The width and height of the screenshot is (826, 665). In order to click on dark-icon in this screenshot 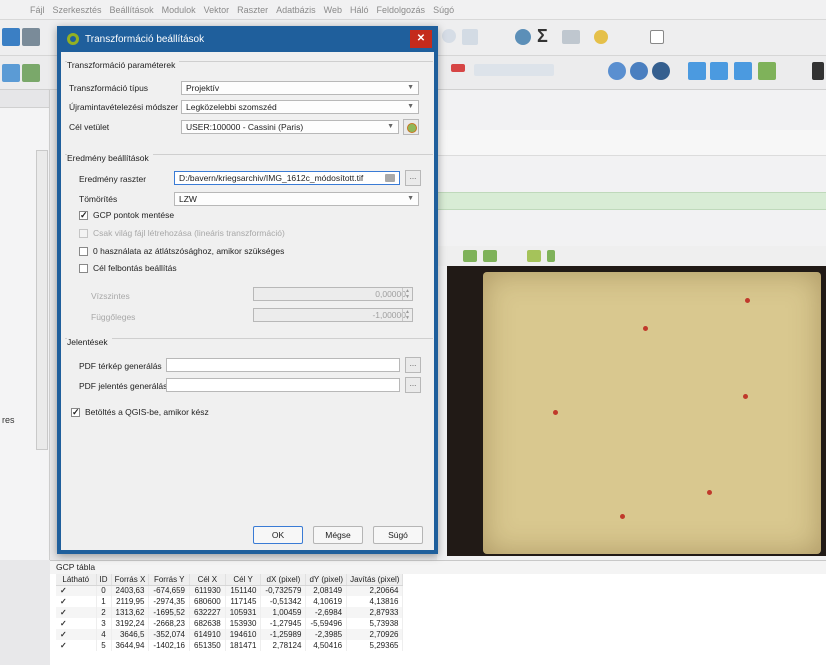, I will do `click(818, 71)`.